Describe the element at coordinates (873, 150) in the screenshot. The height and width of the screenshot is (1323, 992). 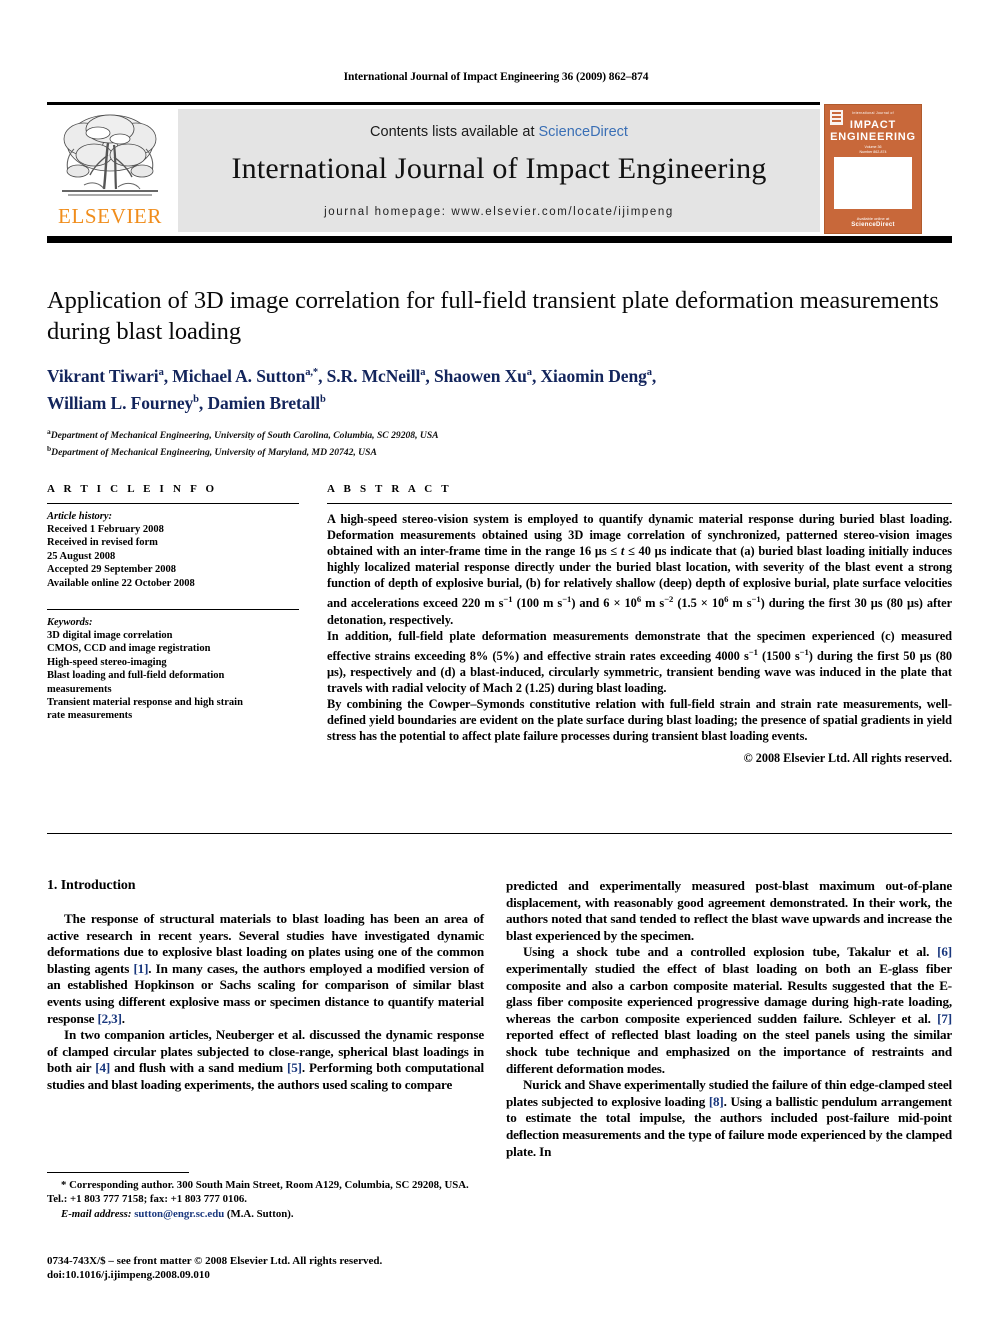
I see `cover-volume-info: Volume 36 Number 862-874` at that location.